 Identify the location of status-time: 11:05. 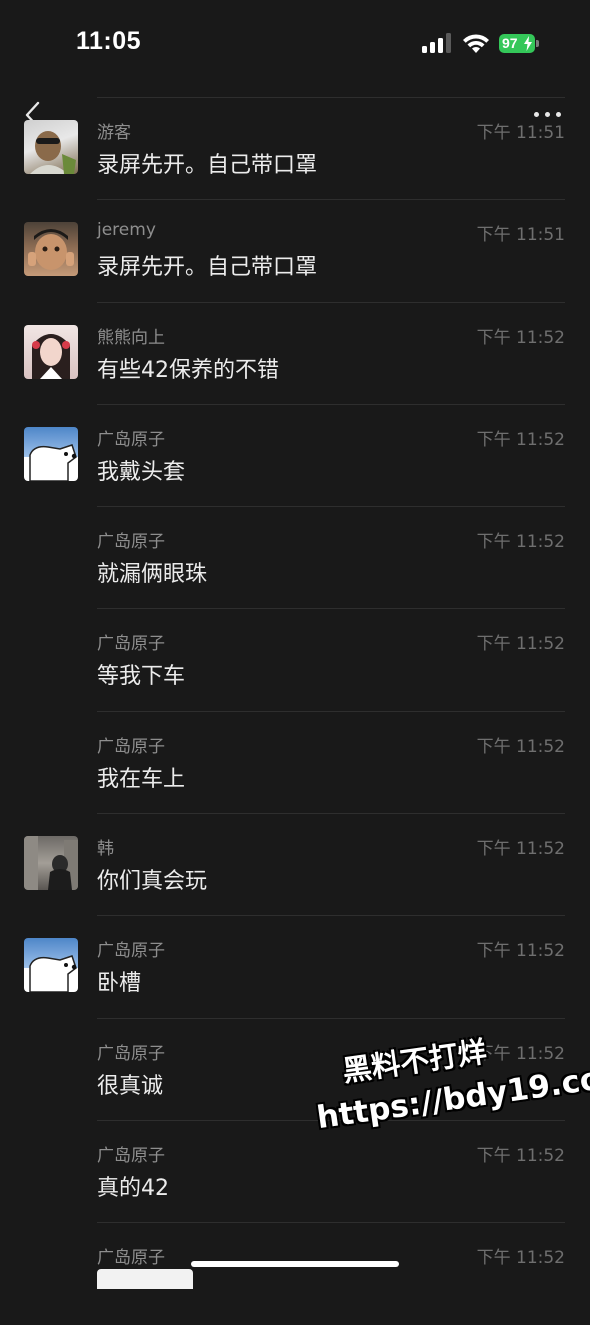
(109, 41).